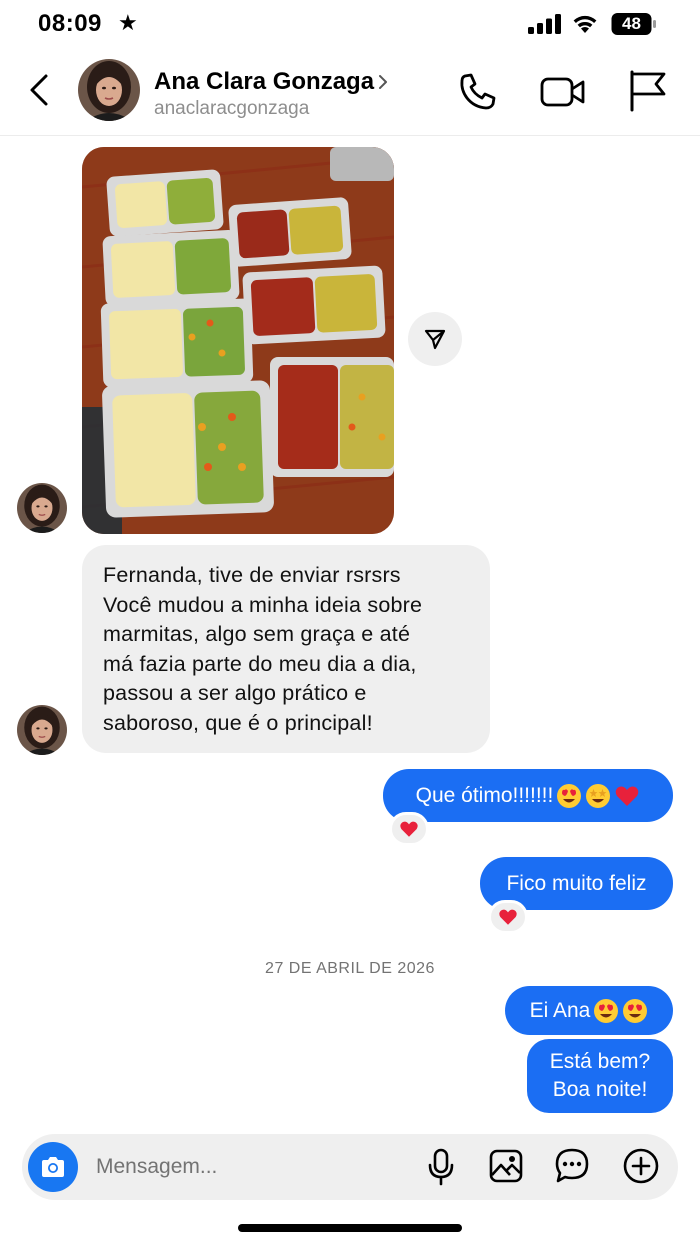 The image size is (700, 1243). What do you see at coordinates (641, 1166) in the screenshot?
I see `plus-circle-icon` at bounding box center [641, 1166].